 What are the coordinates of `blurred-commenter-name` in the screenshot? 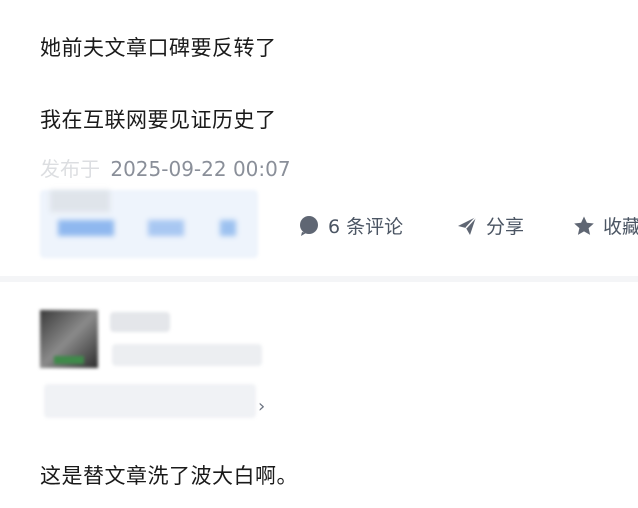 It's located at (140, 322).